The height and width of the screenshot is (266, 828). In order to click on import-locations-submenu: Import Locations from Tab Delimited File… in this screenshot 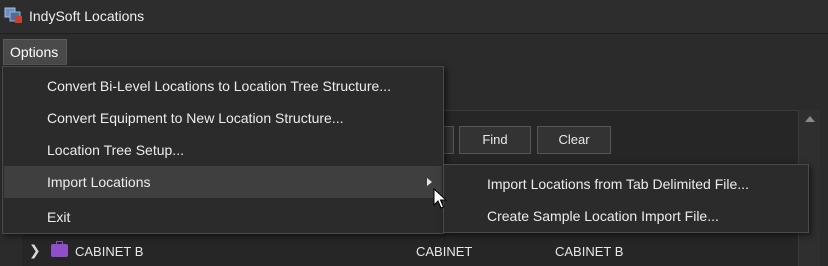, I will do `click(626, 198)`.